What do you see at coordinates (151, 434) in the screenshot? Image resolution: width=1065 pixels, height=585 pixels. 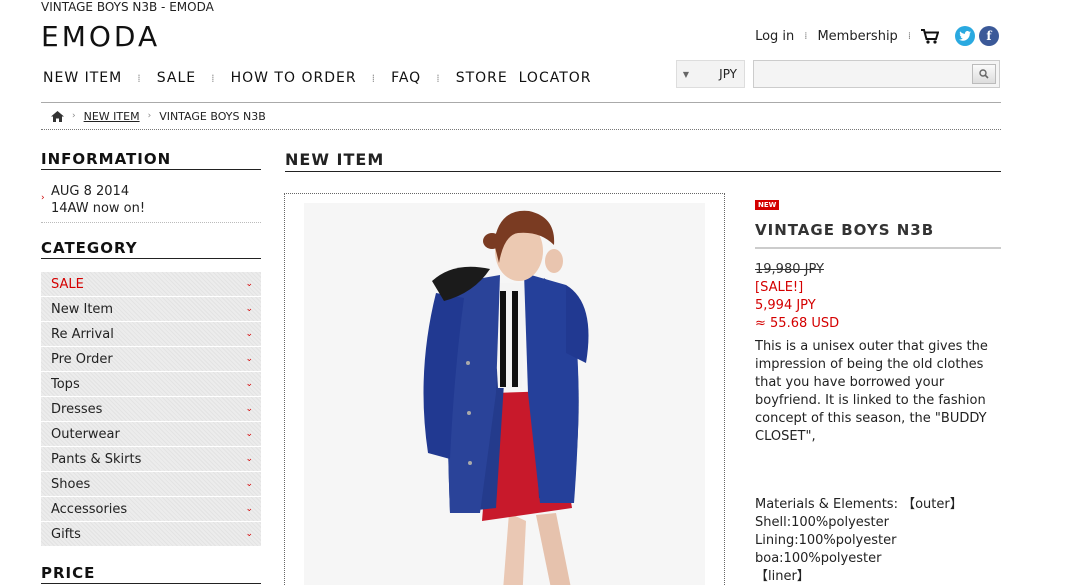 I see `category-item-outerwear: Outerwear ⌄` at bounding box center [151, 434].